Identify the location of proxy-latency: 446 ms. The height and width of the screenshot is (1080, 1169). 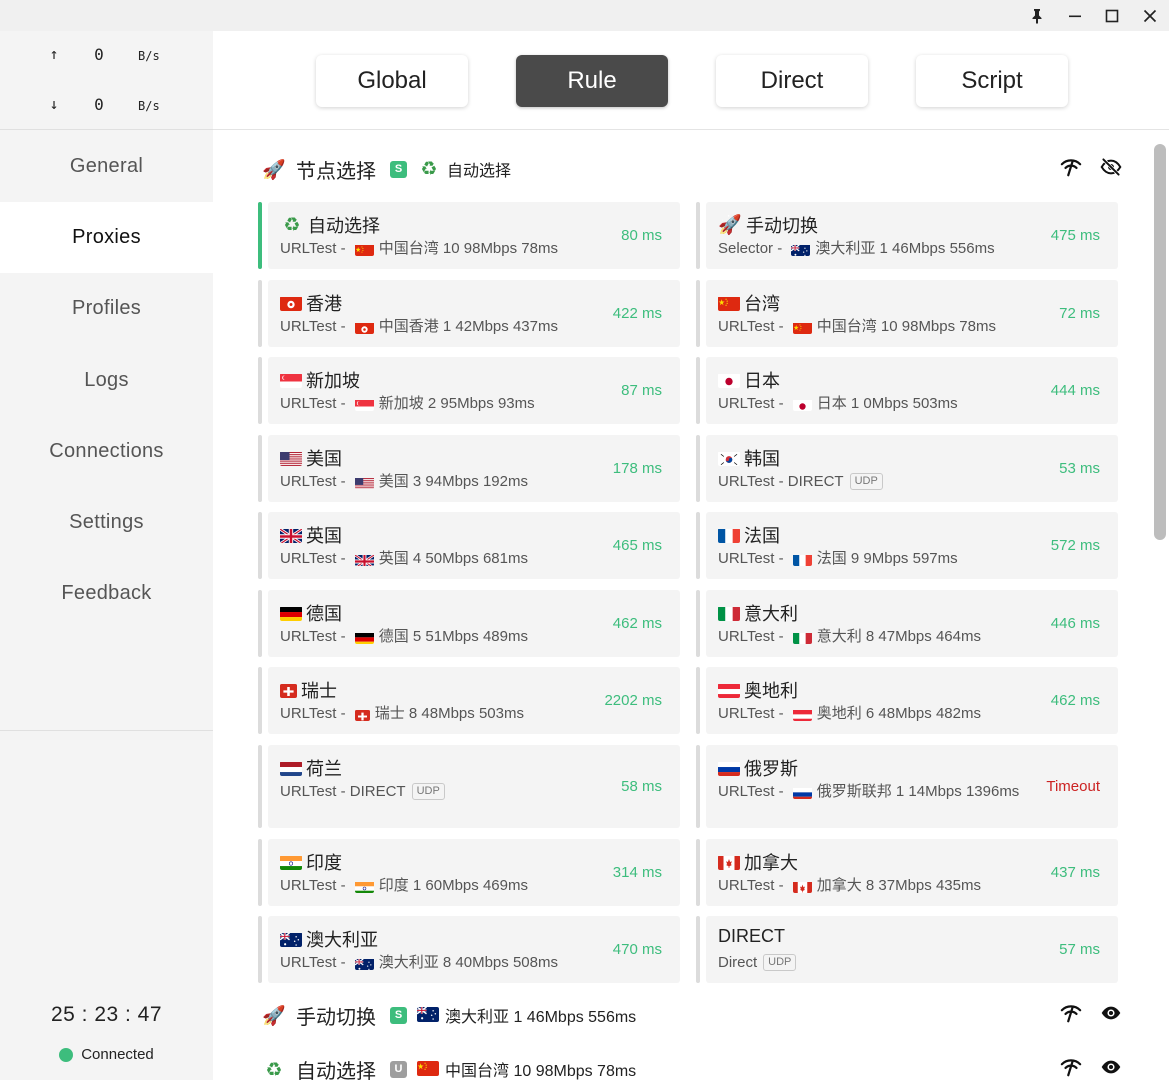
(1075, 623).